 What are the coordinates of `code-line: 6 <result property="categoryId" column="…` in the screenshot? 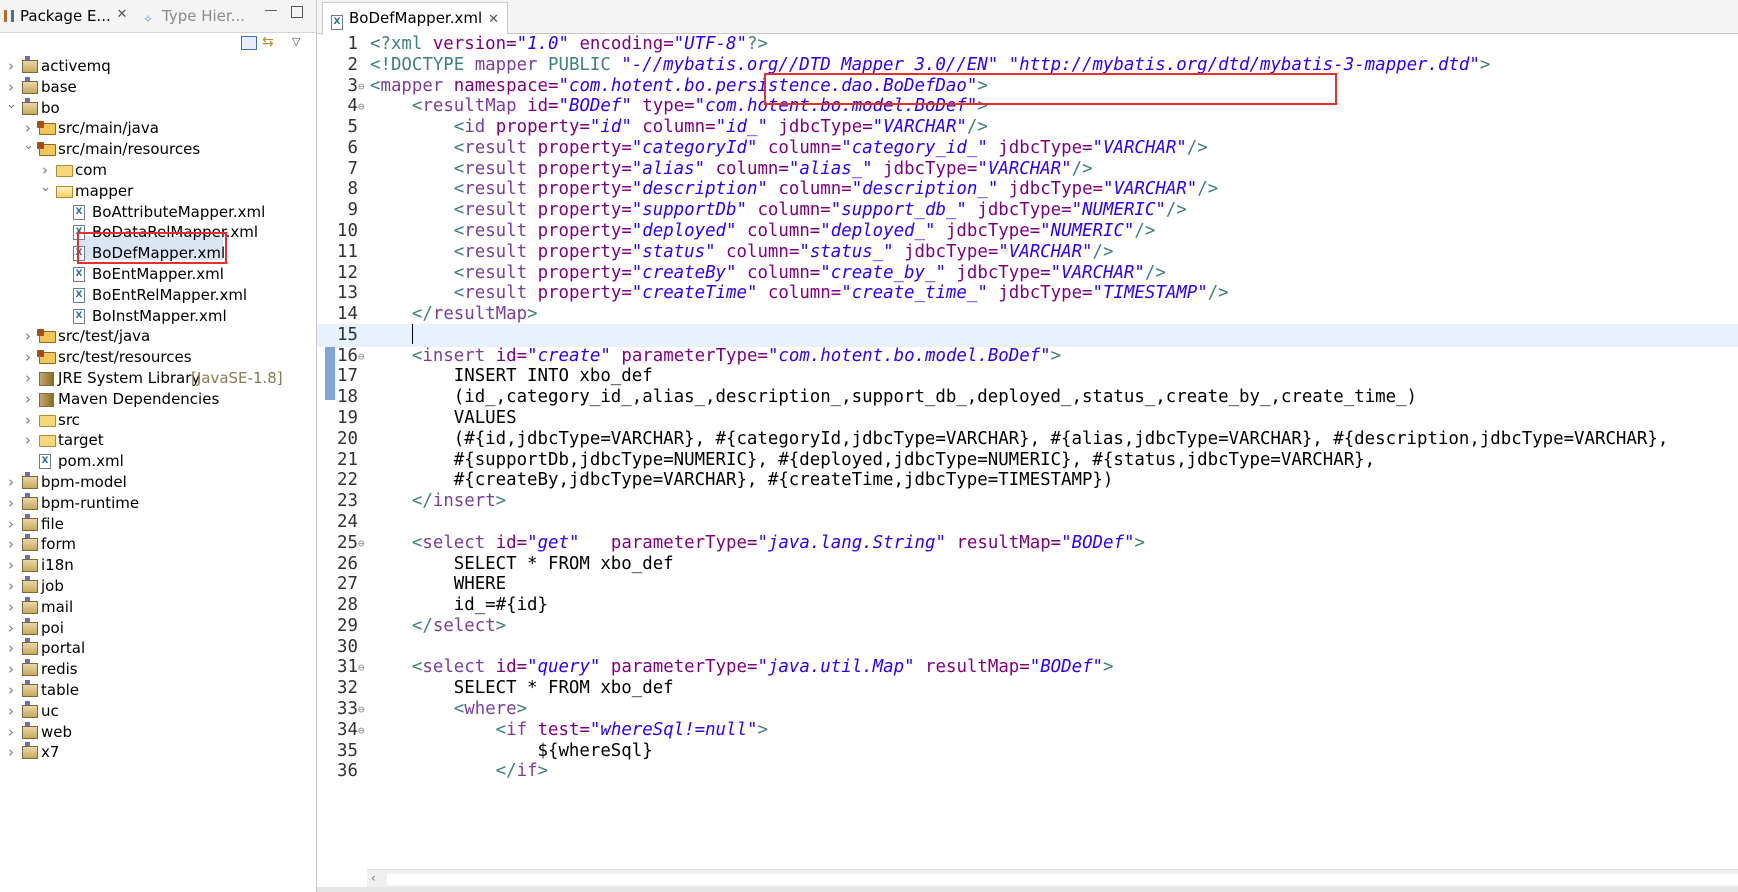 It's located at (1027, 148).